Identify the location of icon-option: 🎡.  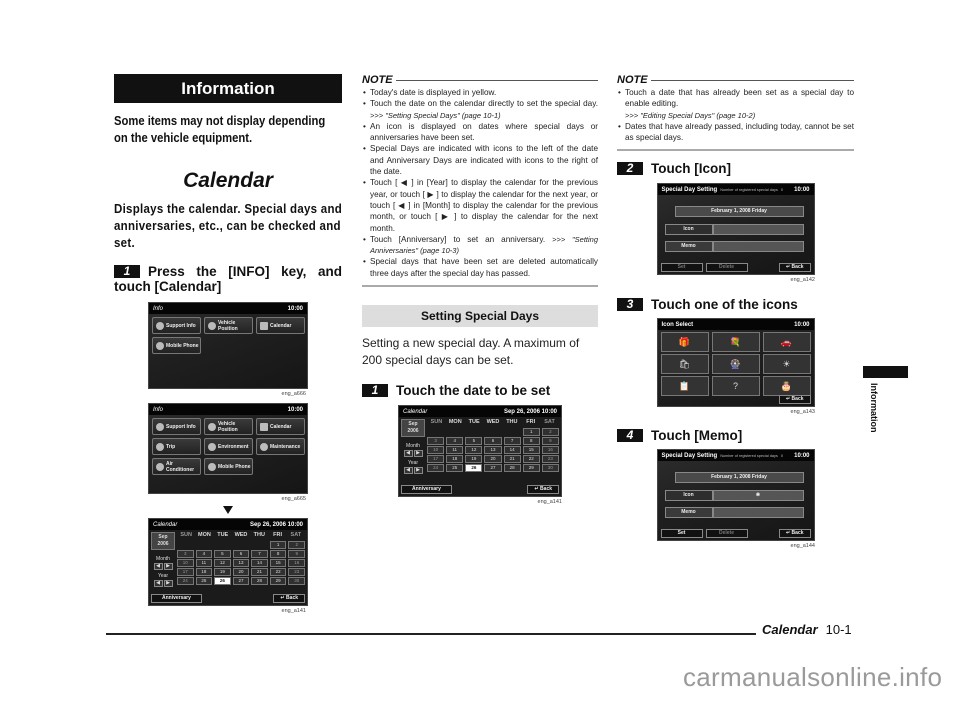
(735, 364).